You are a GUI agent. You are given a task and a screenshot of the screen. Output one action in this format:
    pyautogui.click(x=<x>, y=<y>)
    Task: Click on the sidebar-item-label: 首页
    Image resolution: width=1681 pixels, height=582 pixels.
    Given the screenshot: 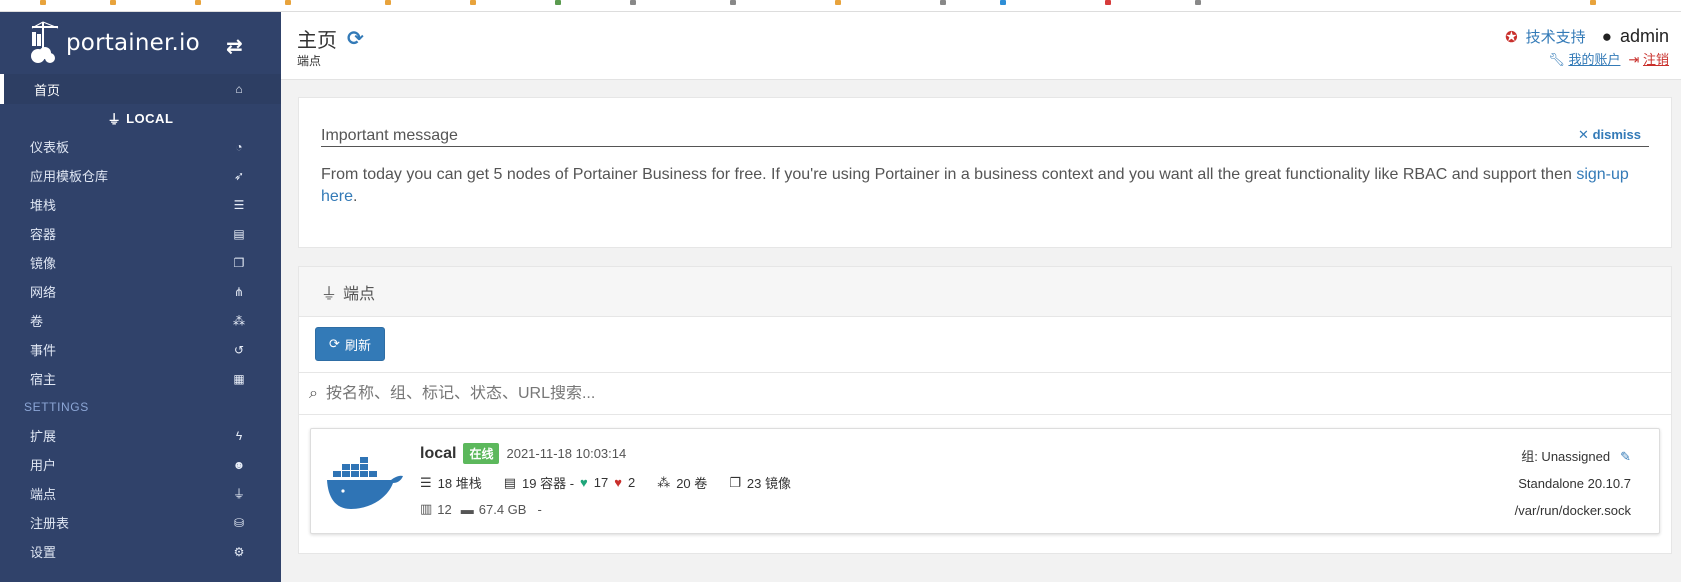 What is the action you would take?
    pyautogui.click(x=47, y=90)
    